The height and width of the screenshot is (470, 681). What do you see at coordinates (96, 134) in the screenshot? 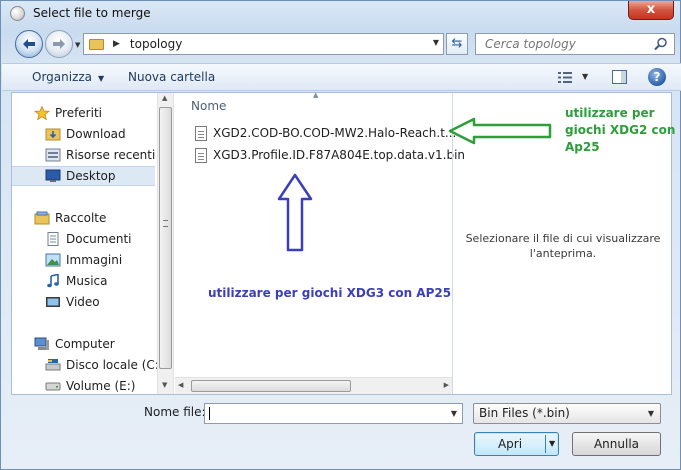
I see `nav-item-label: Download` at bounding box center [96, 134].